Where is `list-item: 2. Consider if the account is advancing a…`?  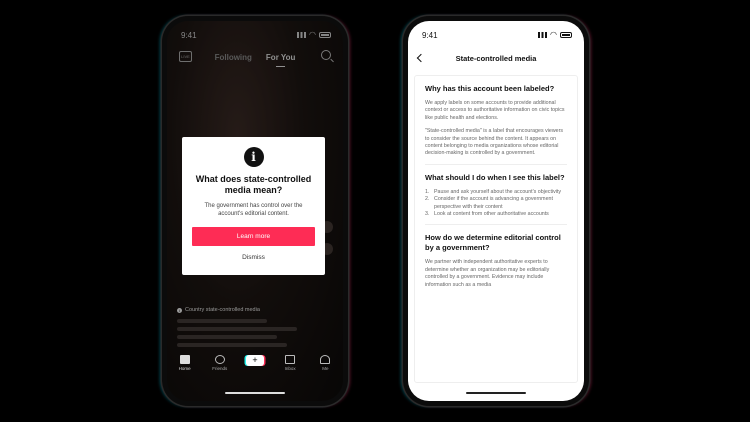
list-item: 2. Consider if the account is advancing a… is located at coordinates (496, 203).